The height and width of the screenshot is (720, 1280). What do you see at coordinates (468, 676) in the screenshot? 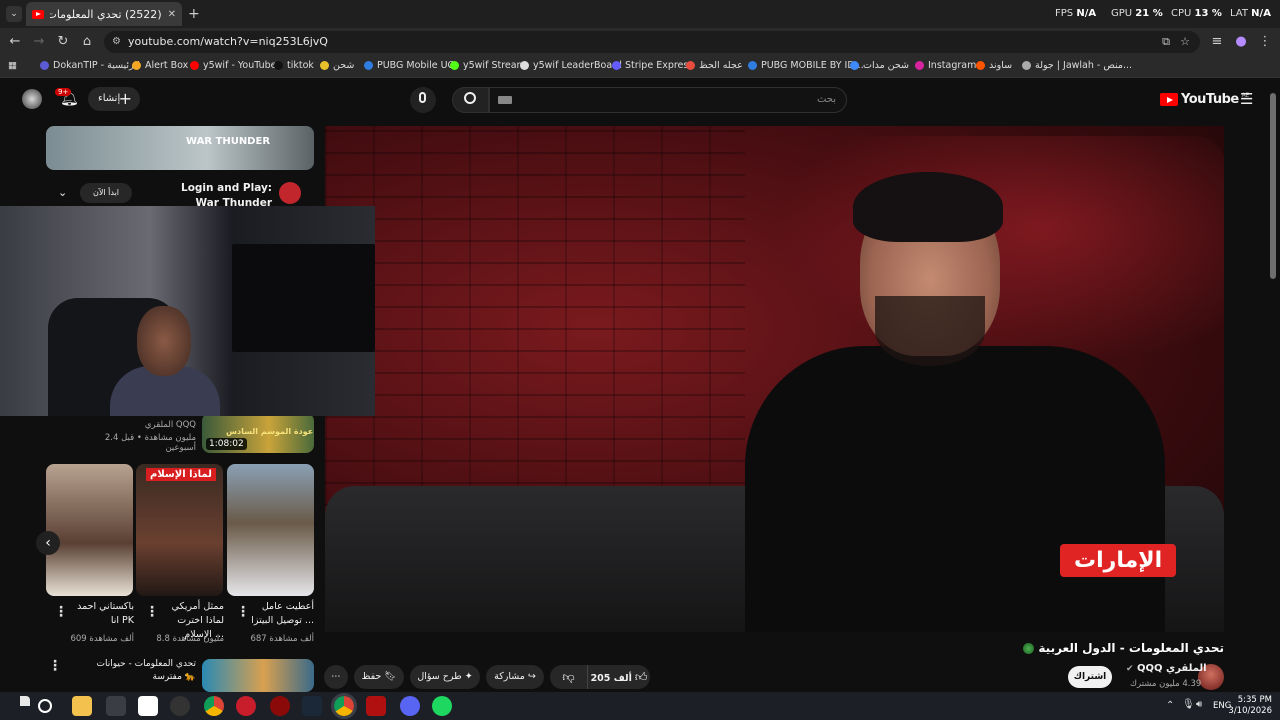
I see `sparkle-icon: ✦` at bounding box center [468, 676].